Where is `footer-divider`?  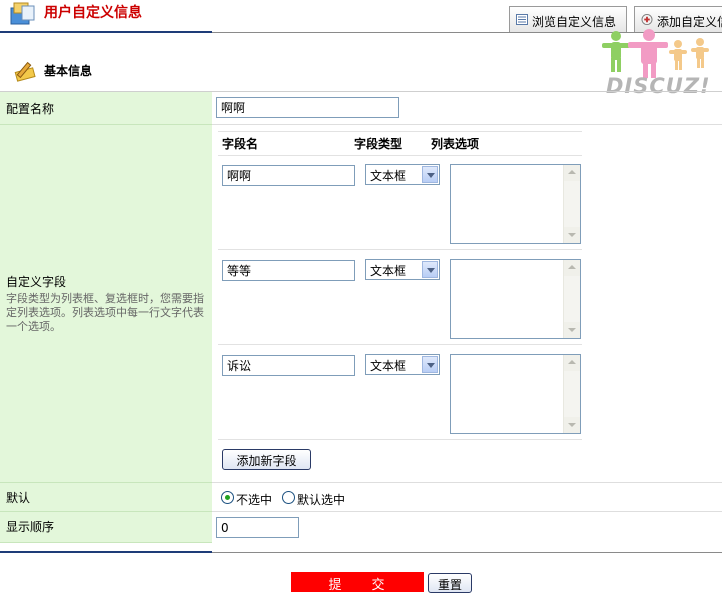 footer-divider is located at coordinates (106, 552).